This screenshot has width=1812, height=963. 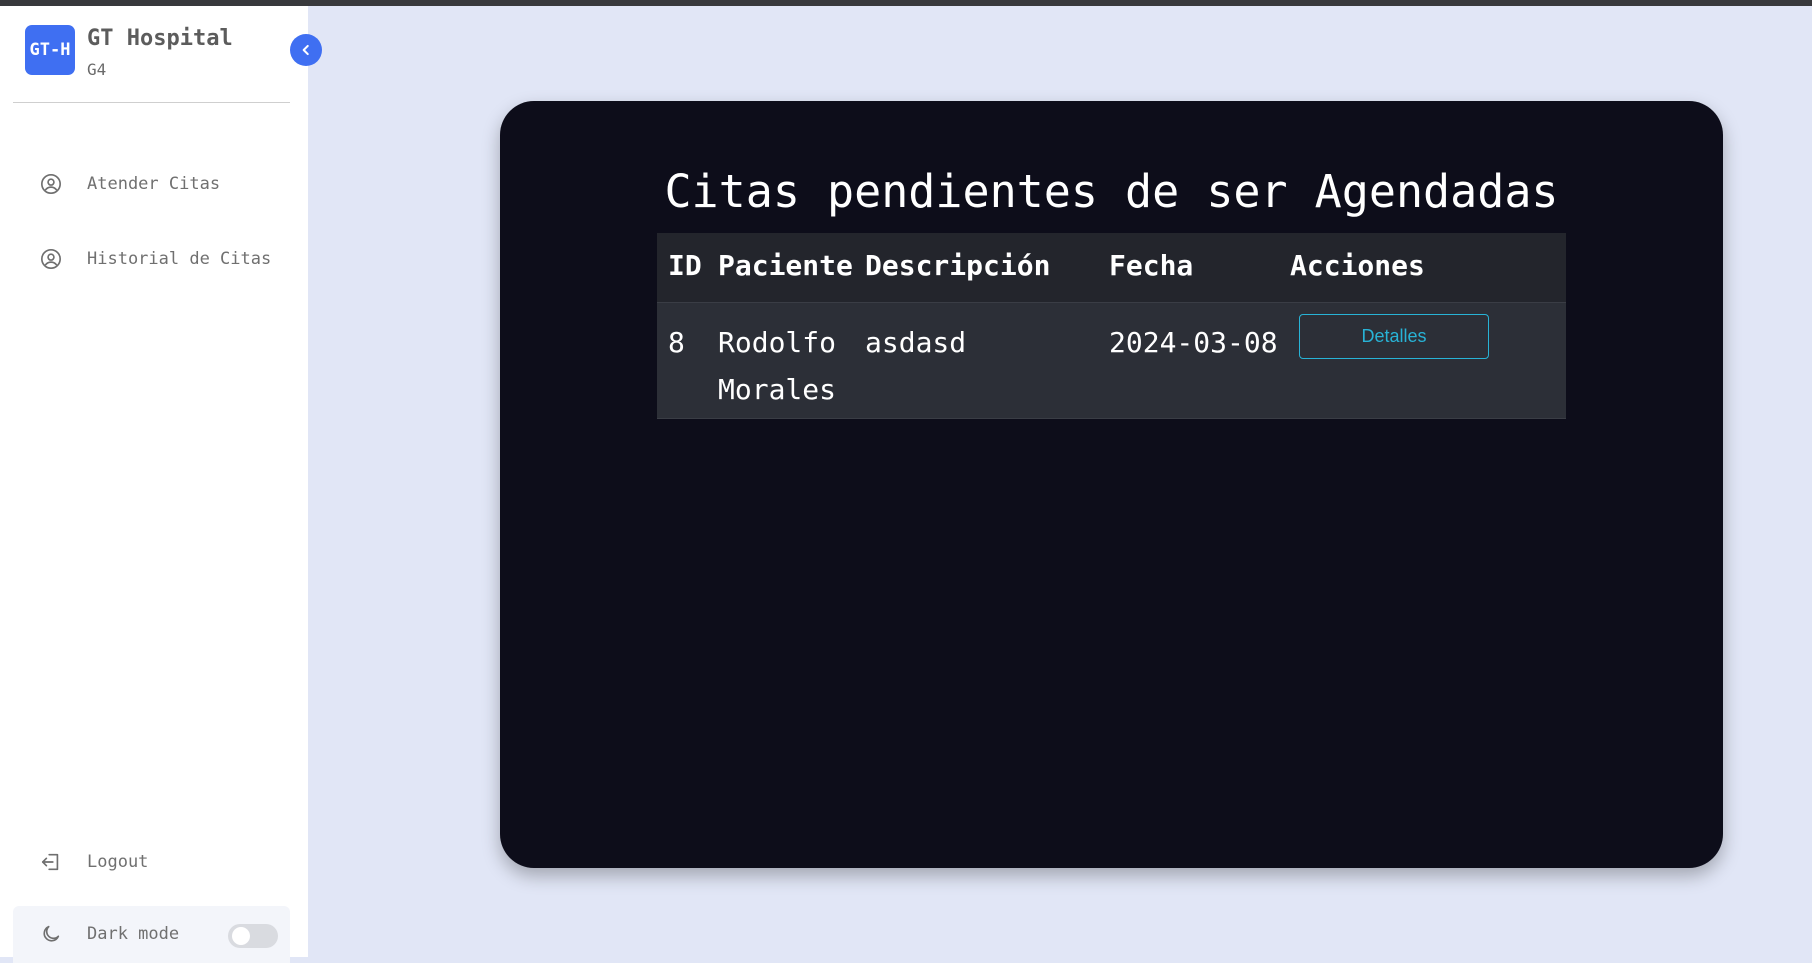 I want to click on table-header: ID Paciente Descripción Fecha Acciones, so click(x=1111, y=267).